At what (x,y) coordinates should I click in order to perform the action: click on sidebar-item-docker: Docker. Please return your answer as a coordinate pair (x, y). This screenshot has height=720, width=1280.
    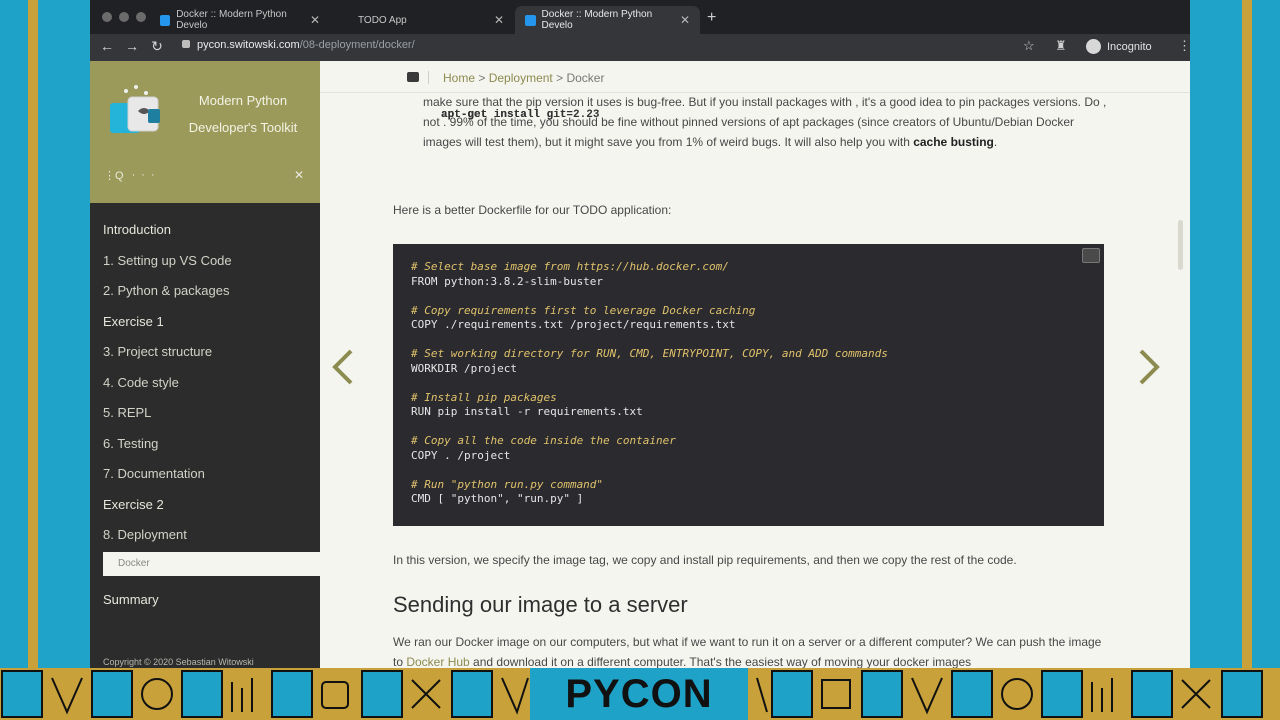
    Looking at the image, I should click on (211, 563).